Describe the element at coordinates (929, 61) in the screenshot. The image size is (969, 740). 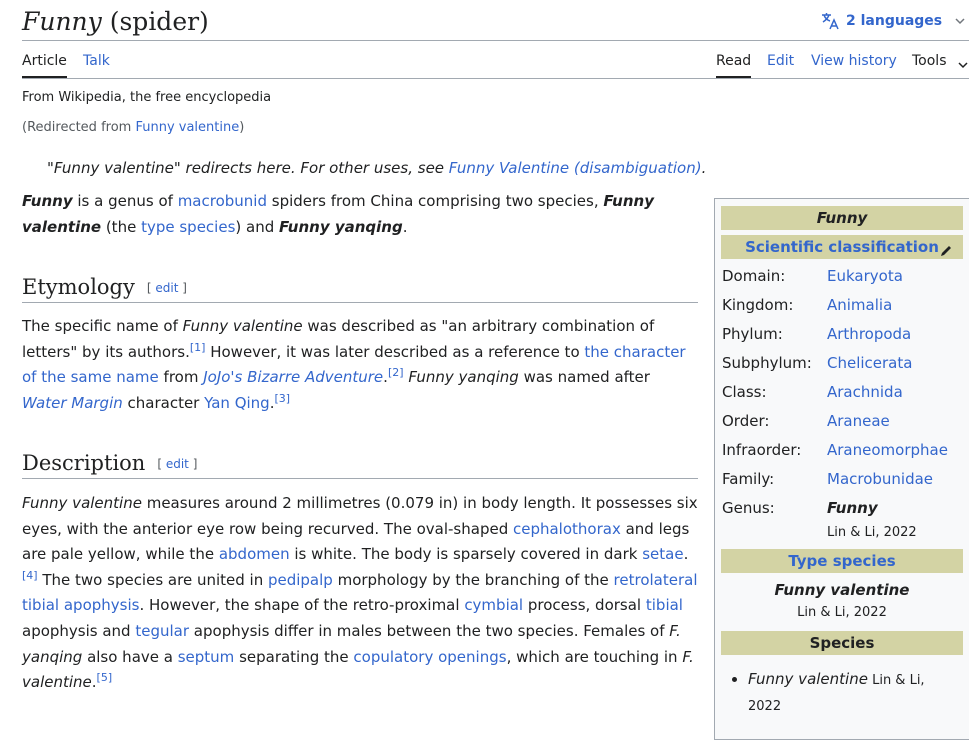
I see `tools-menu: Tools` at that location.